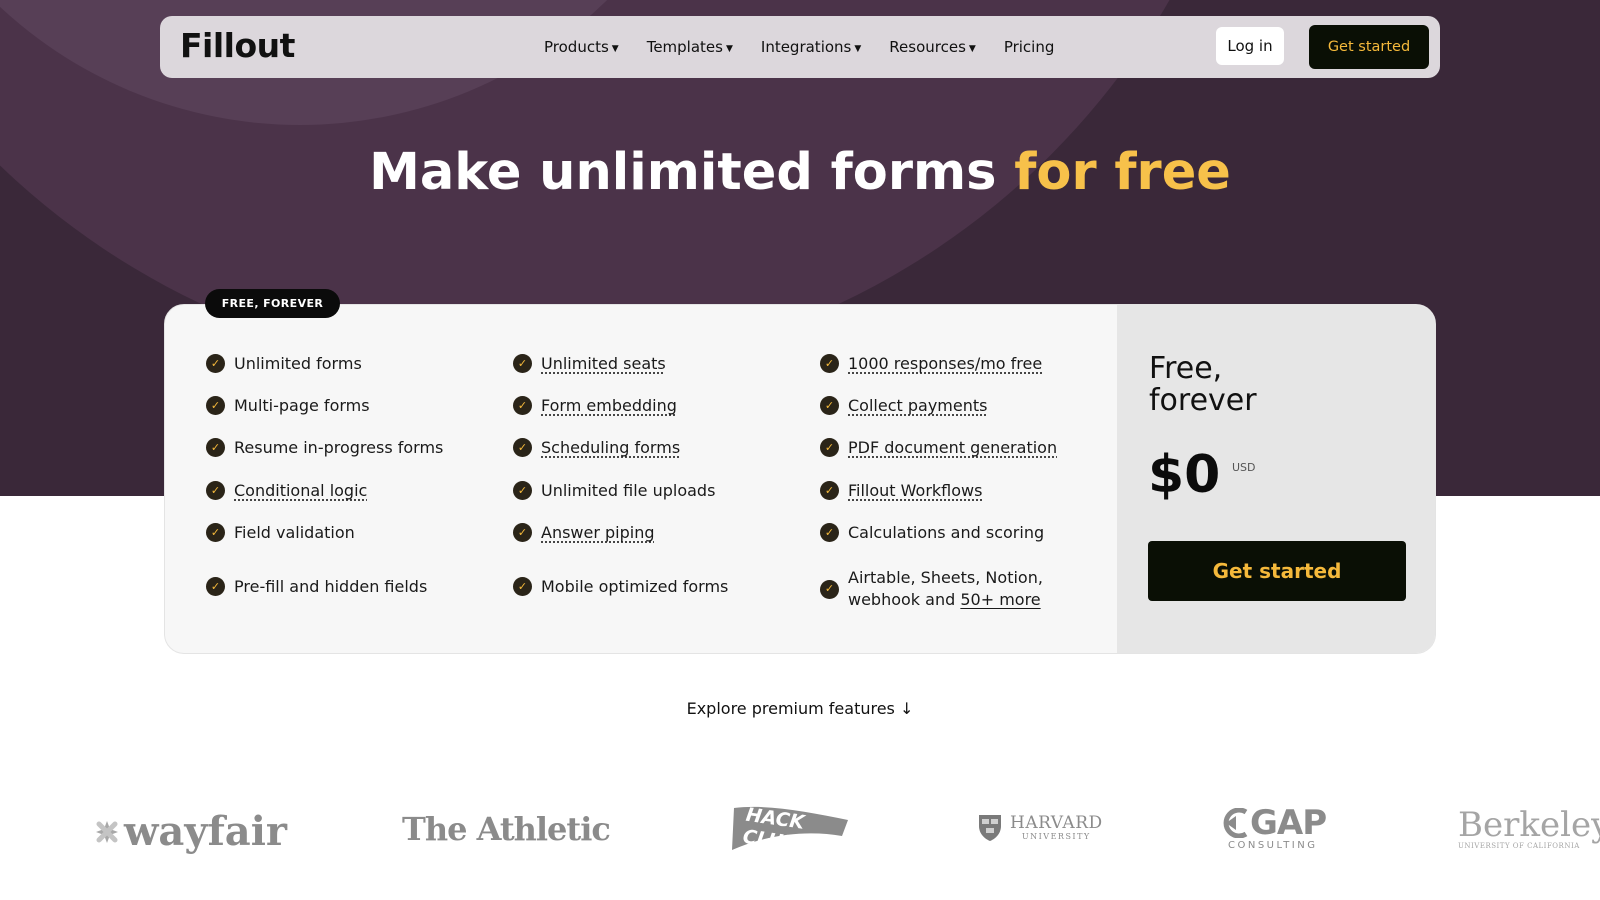 The height and width of the screenshot is (900, 1600). I want to click on feature-item: ✓ Scheduling forms, so click(596, 447).